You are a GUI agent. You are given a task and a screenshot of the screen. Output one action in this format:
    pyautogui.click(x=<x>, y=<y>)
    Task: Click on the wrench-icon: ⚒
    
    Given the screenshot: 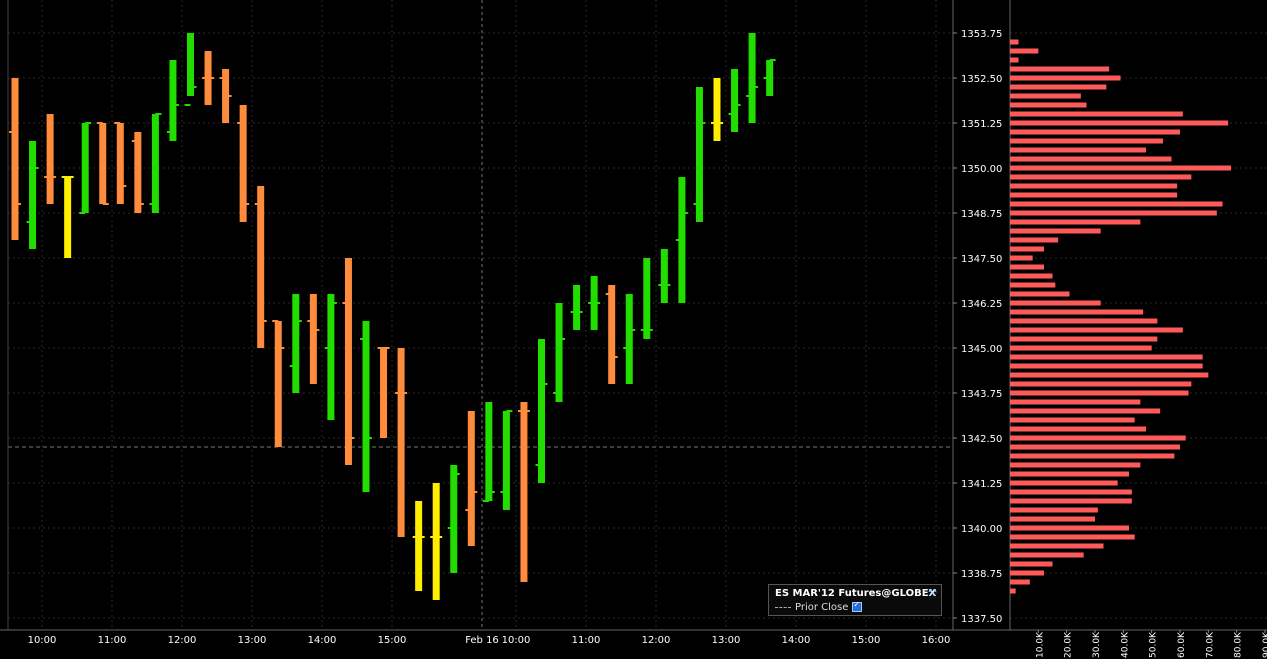 What is the action you would take?
    pyautogui.click(x=932, y=593)
    